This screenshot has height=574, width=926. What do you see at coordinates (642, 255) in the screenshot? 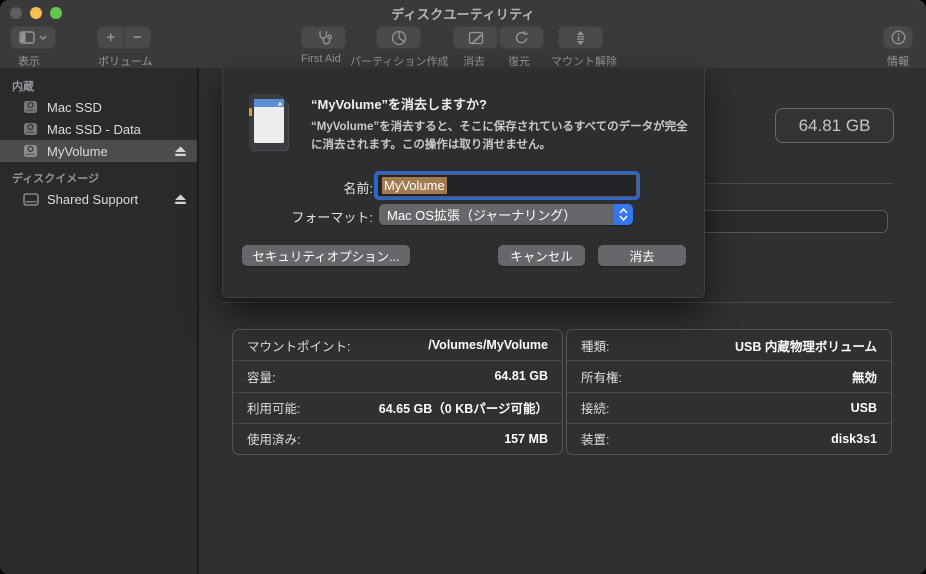
I see `erase-button: 消去` at bounding box center [642, 255].